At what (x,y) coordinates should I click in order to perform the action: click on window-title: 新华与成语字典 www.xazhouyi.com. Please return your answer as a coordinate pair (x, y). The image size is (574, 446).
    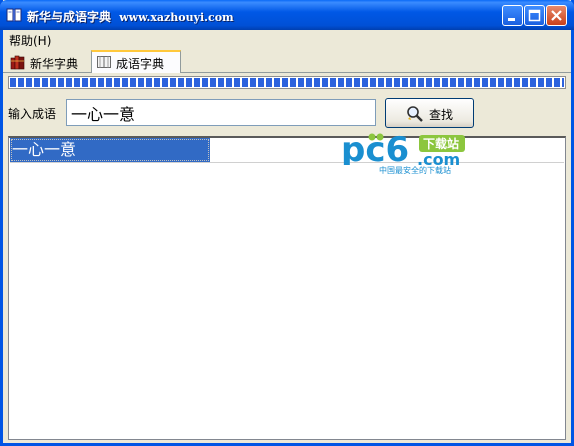
    Looking at the image, I should click on (130, 16).